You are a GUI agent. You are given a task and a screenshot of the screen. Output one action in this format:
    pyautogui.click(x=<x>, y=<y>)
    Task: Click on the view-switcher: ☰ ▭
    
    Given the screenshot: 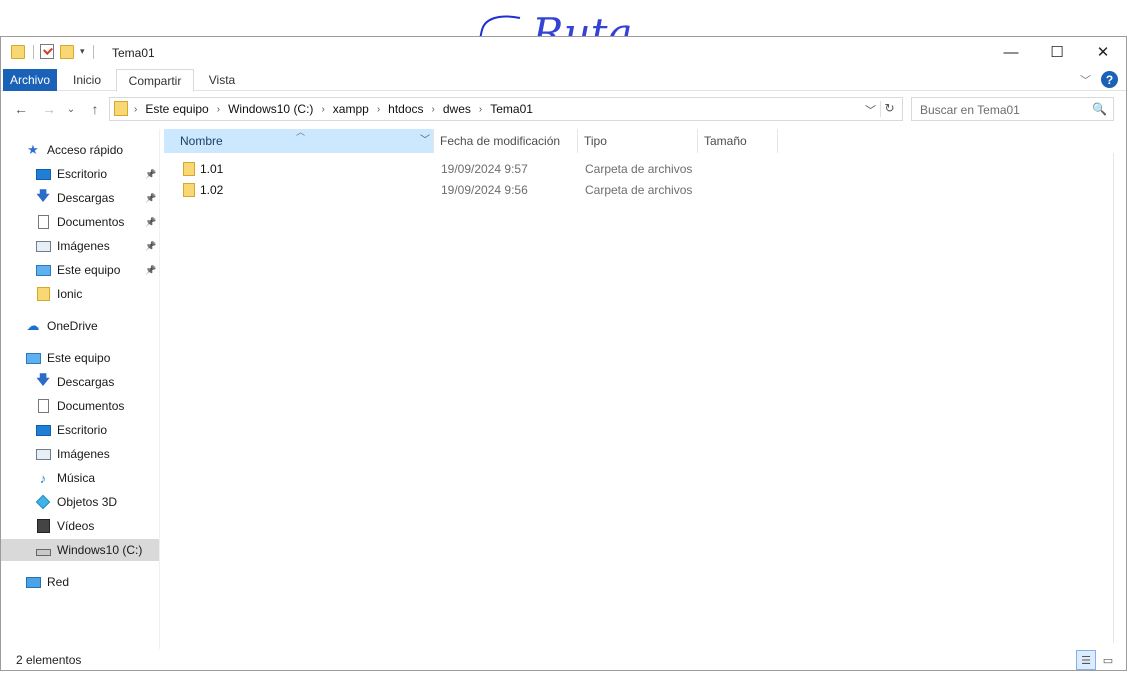 What is the action you would take?
    pyautogui.click(x=1097, y=660)
    